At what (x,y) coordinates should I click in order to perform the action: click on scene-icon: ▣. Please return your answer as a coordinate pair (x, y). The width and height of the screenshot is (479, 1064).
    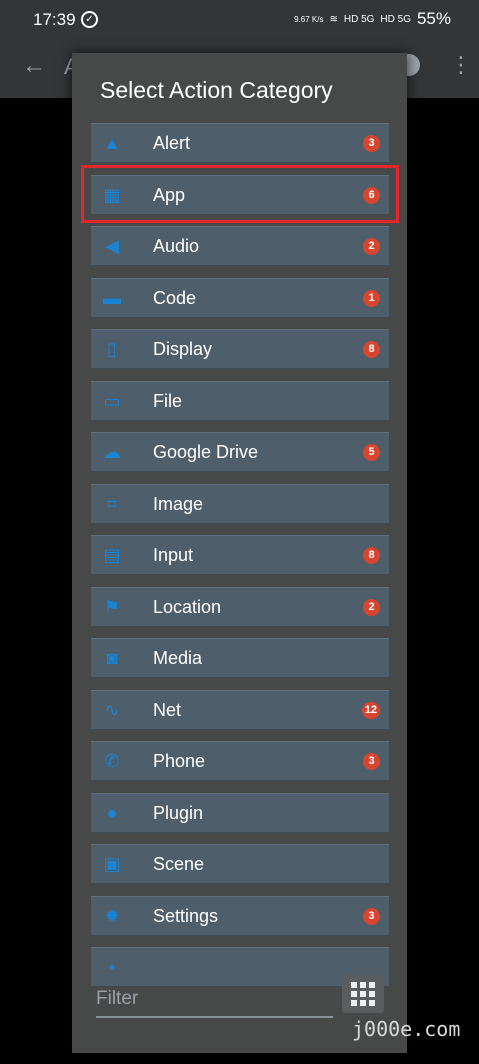
    Looking at the image, I should click on (112, 864).